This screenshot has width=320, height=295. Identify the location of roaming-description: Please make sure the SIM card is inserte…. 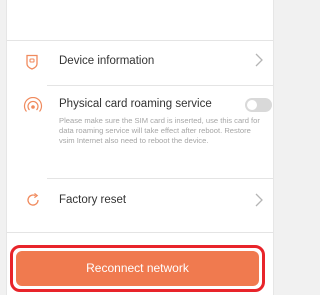
(159, 131).